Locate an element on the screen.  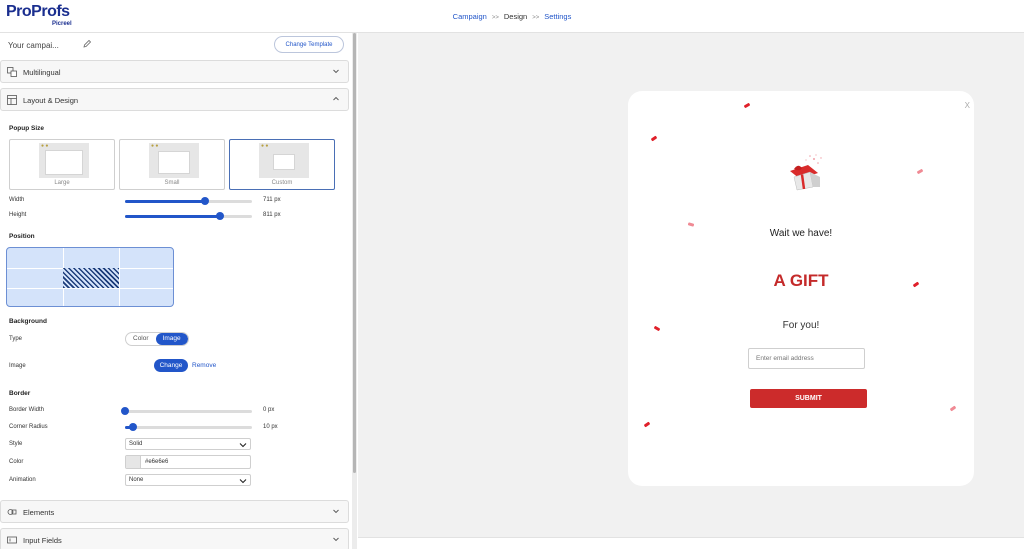
layout-design-title: Layout & Design is located at coordinates (51, 100).